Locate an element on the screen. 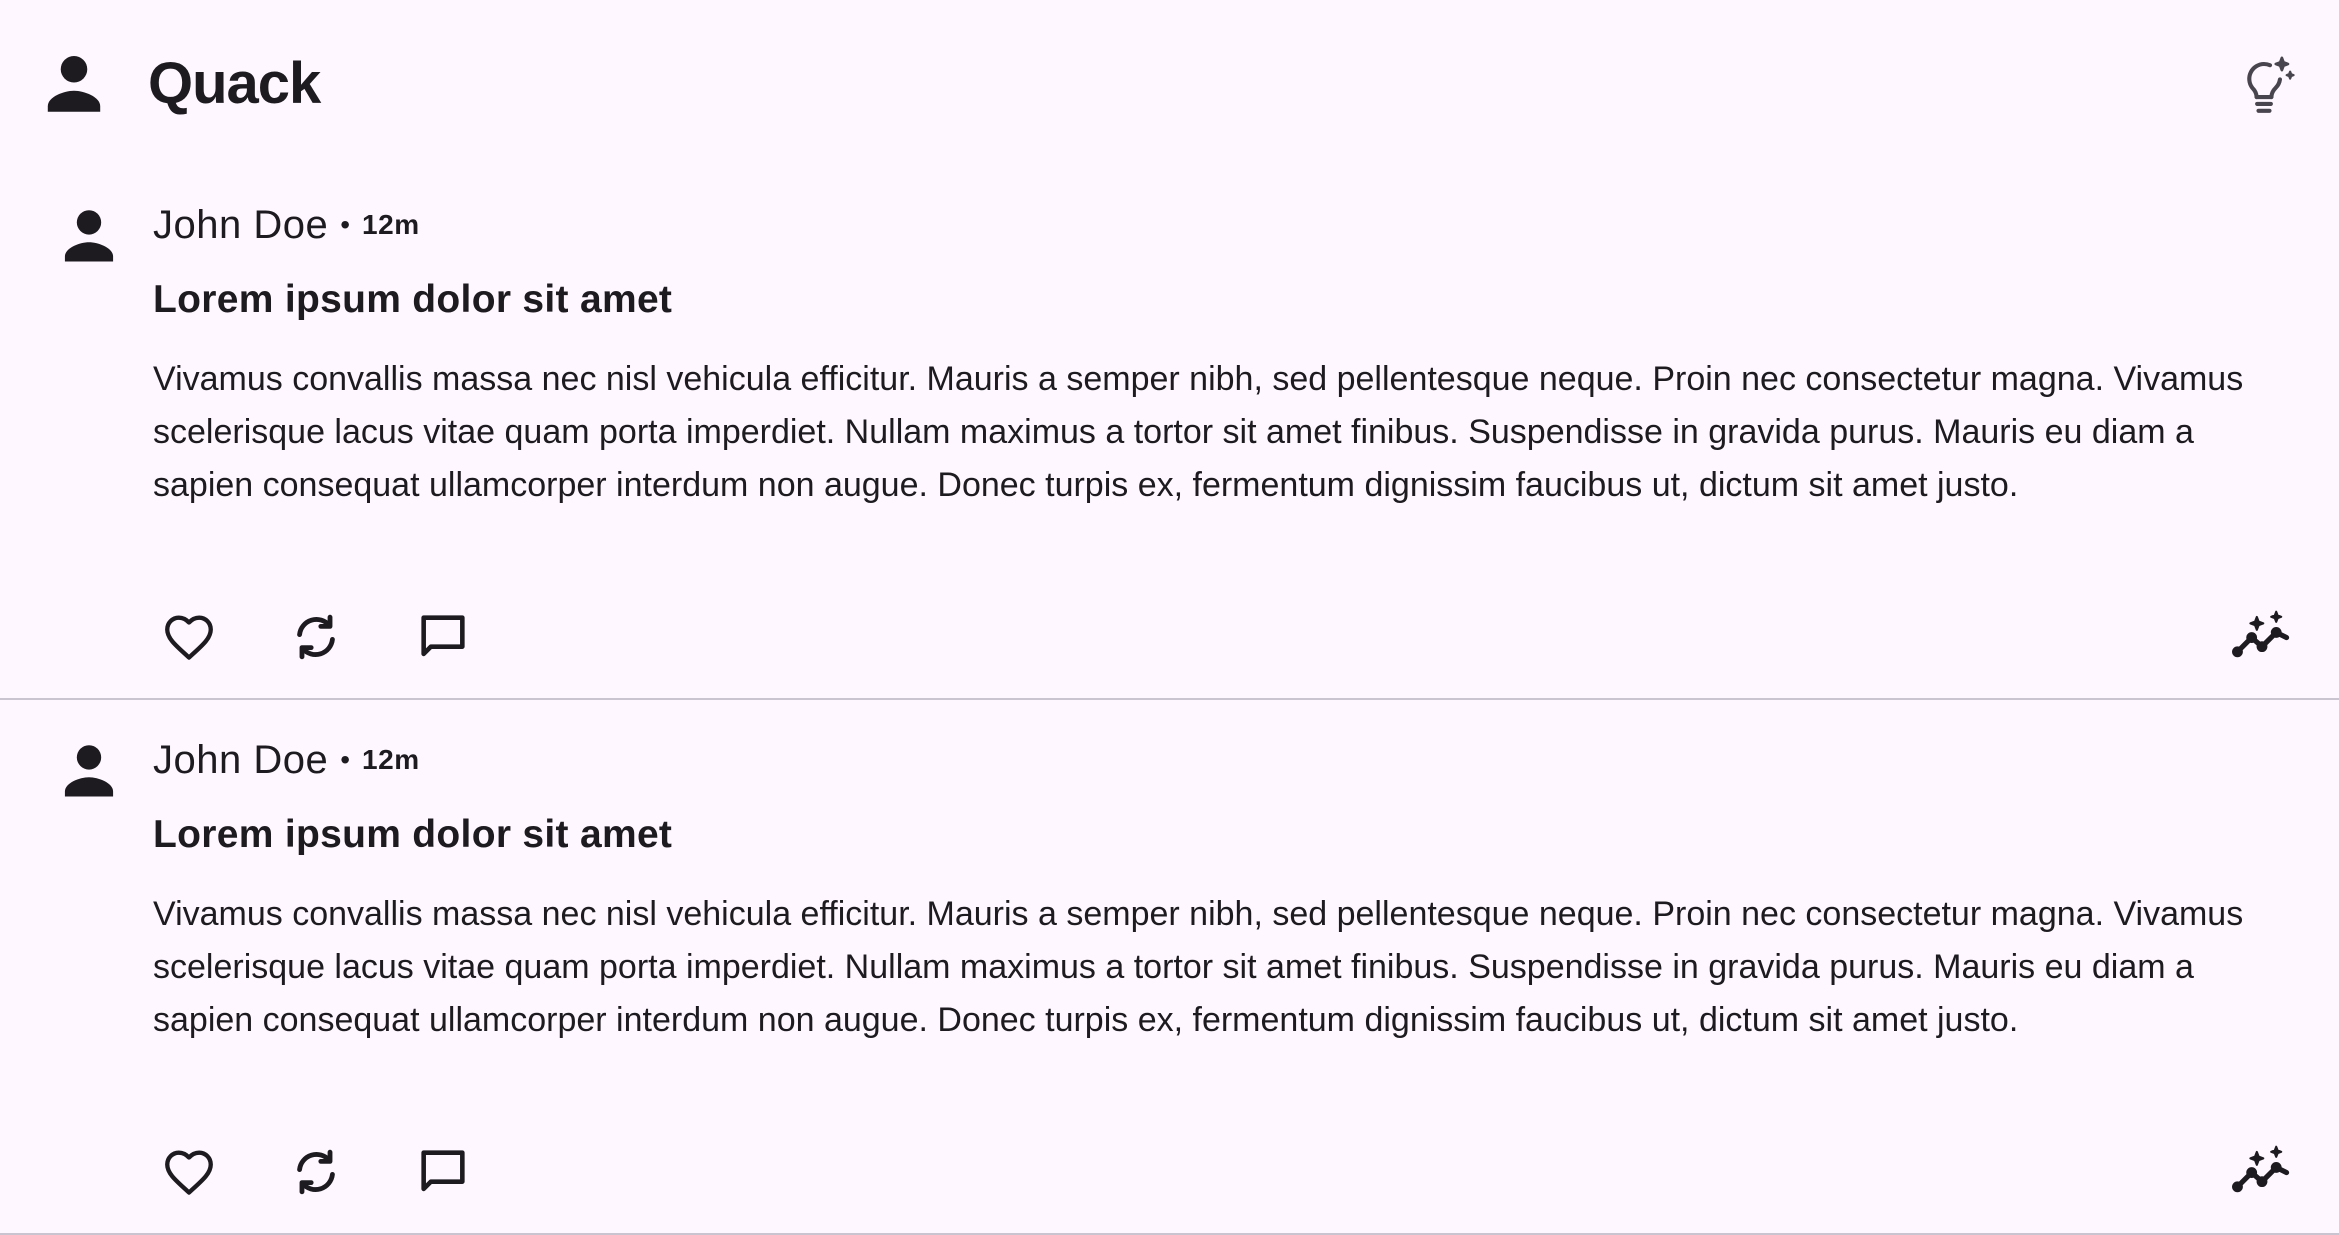 This screenshot has width=2339, height=1235. app-title: Quack is located at coordinates (234, 83).